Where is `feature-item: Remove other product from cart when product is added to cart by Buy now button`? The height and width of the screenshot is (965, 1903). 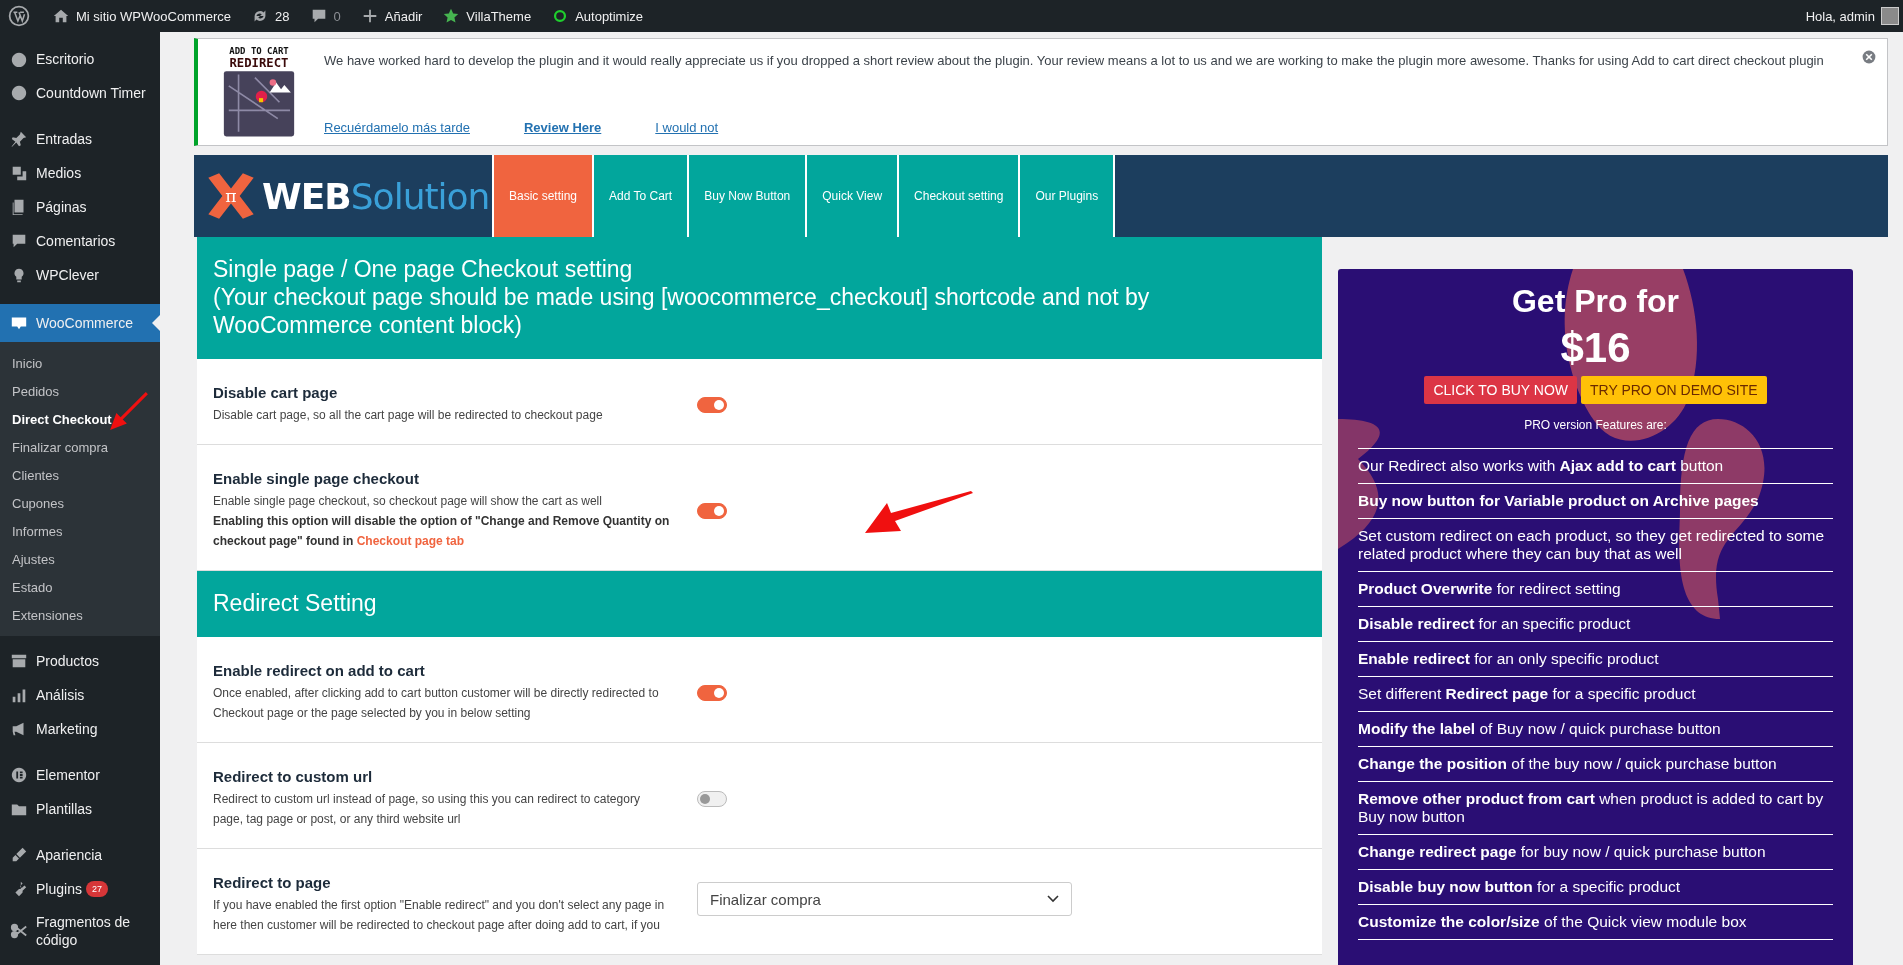 feature-item: Remove other product from cart when product is added to cart by Buy now button is located at coordinates (1595, 808).